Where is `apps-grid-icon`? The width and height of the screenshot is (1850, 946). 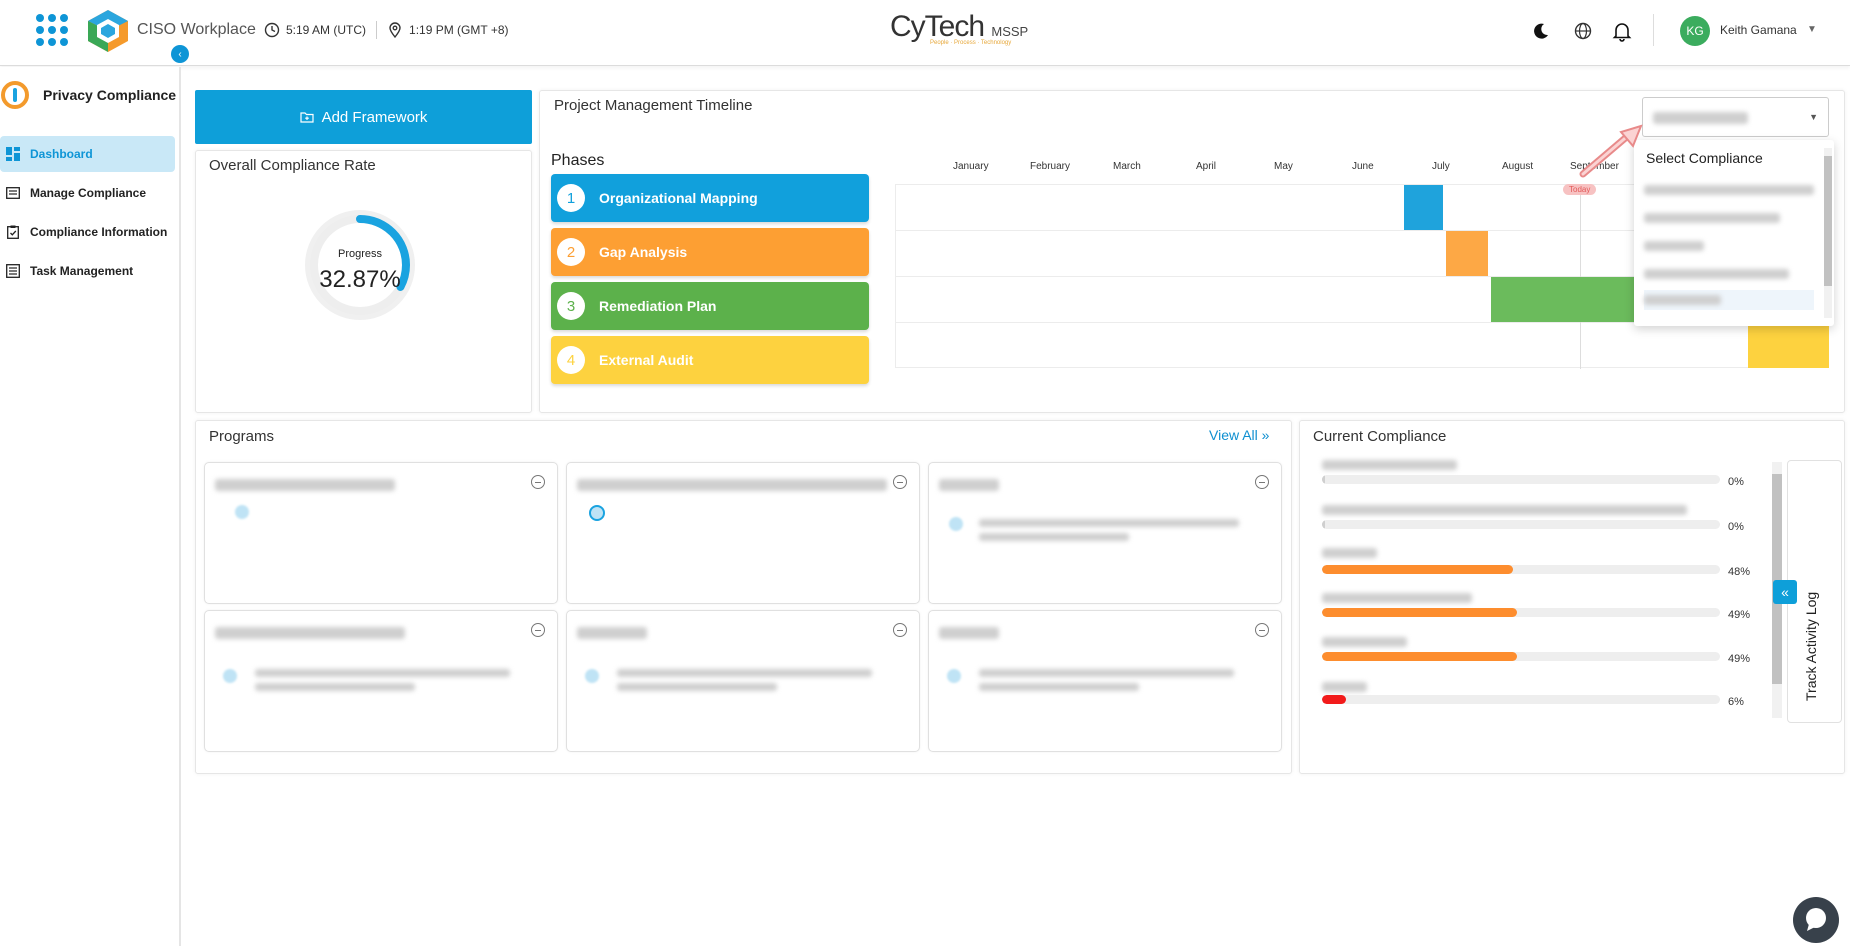 apps-grid-icon is located at coordinates (52, 30).